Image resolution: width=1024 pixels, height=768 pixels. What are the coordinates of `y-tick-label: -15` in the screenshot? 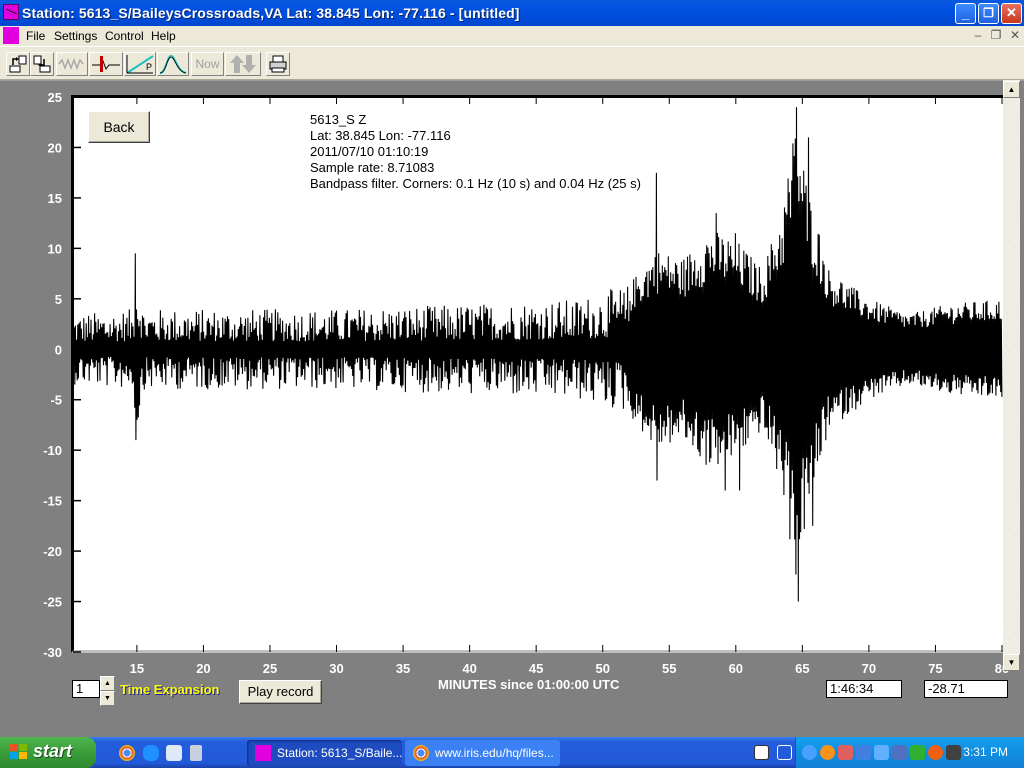 It's located at (52, 501).